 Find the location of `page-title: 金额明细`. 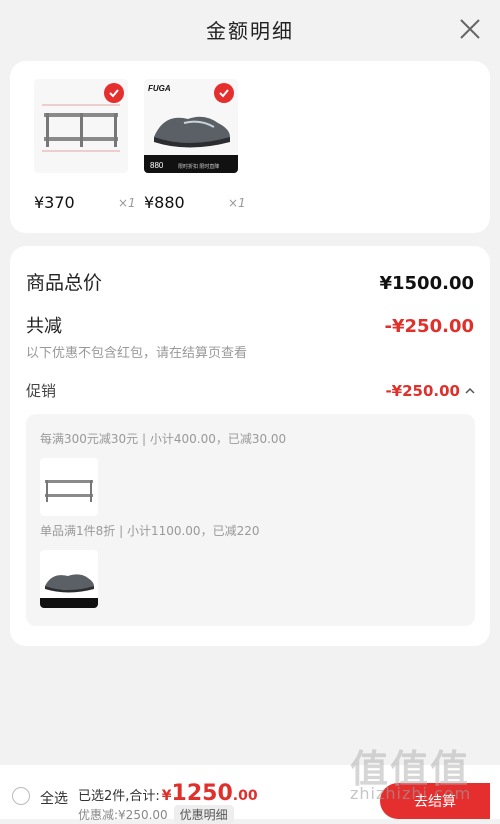

page-title: 金额明细 is located at coordinates (250, 30).